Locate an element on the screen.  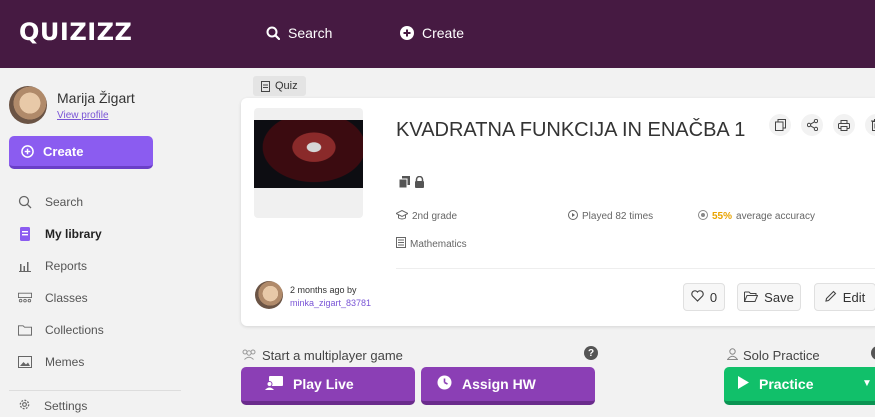
clock-icon is located at coordinates (444, 384).